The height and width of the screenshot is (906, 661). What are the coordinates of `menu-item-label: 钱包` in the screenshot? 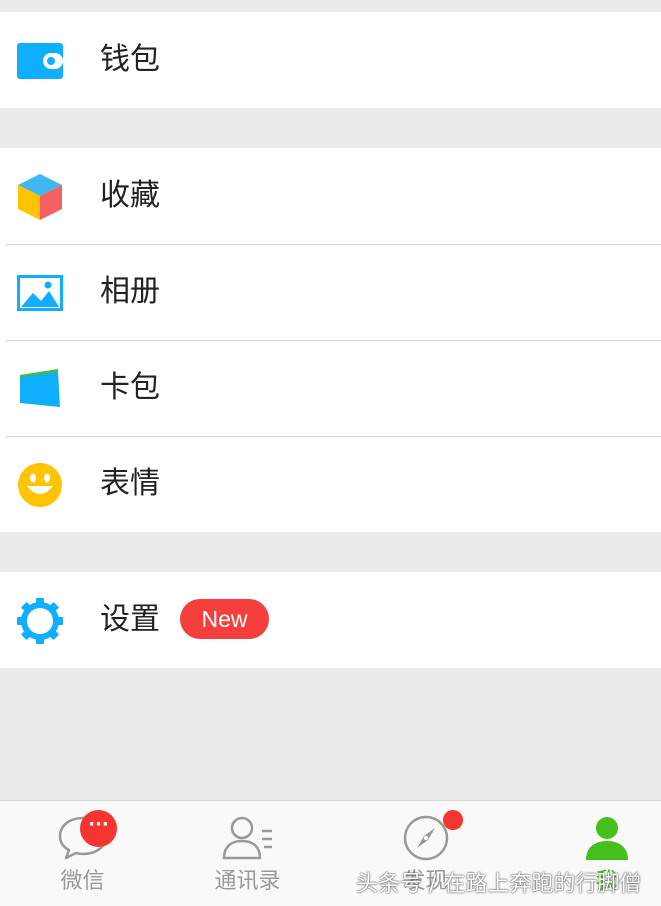 It's located at (130, 59).